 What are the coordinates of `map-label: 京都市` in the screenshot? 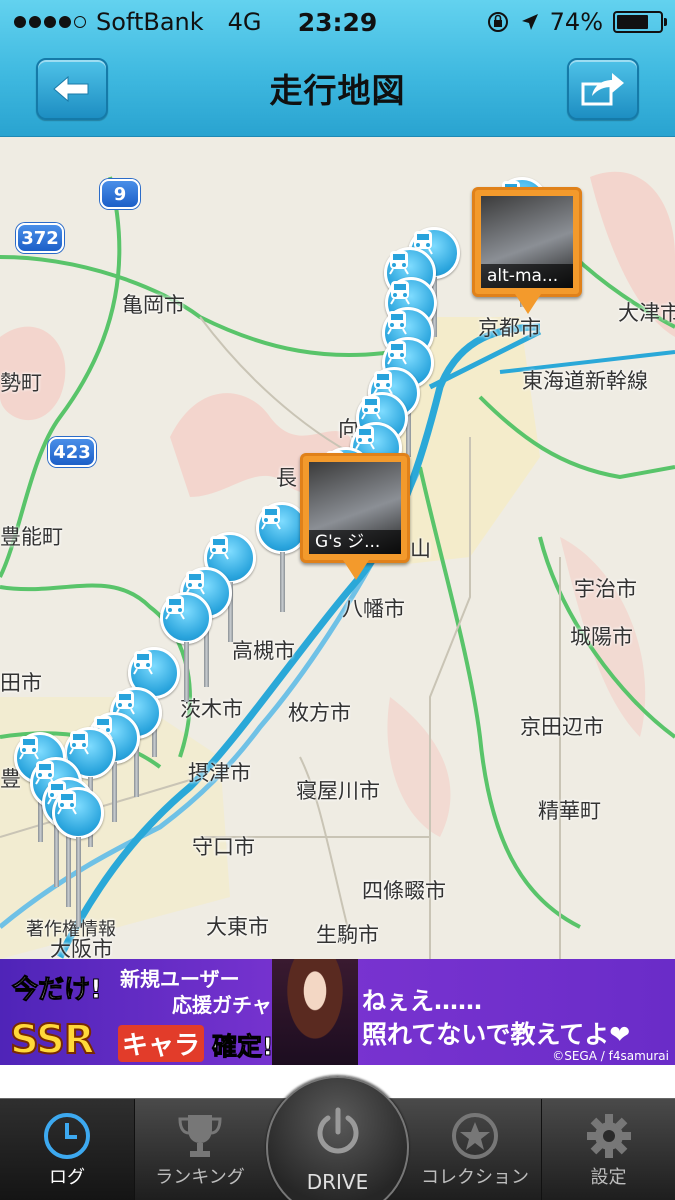 It's located at (509, 328).